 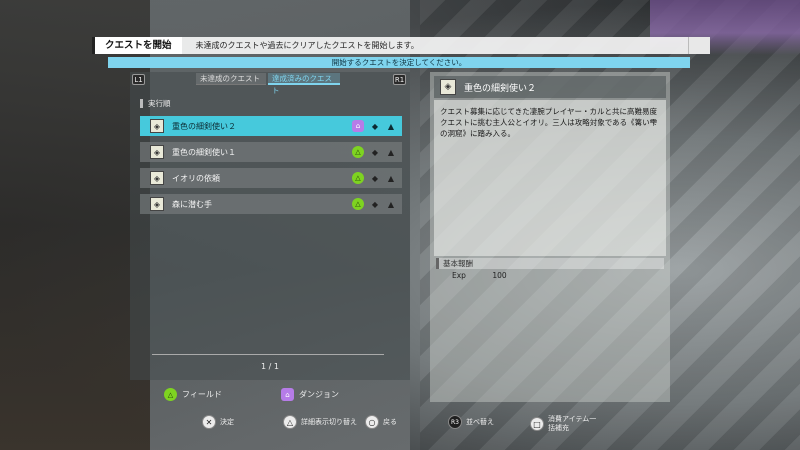 I want to click on tab-row: L1 未達成のクエスト 達成済みのクエスト R1, so click(x=270, y=83).